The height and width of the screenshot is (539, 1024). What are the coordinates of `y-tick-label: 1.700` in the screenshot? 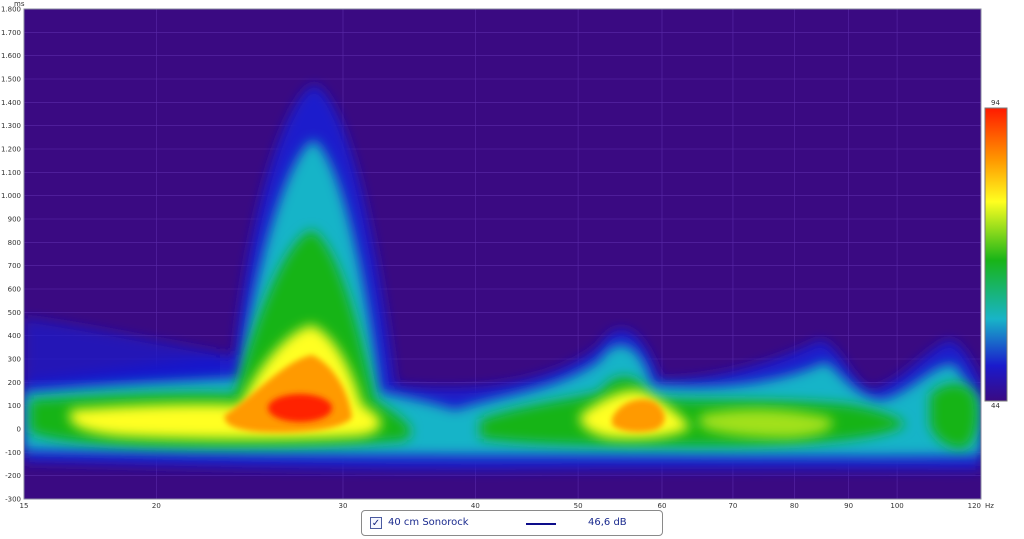 It's located at (11, 33).